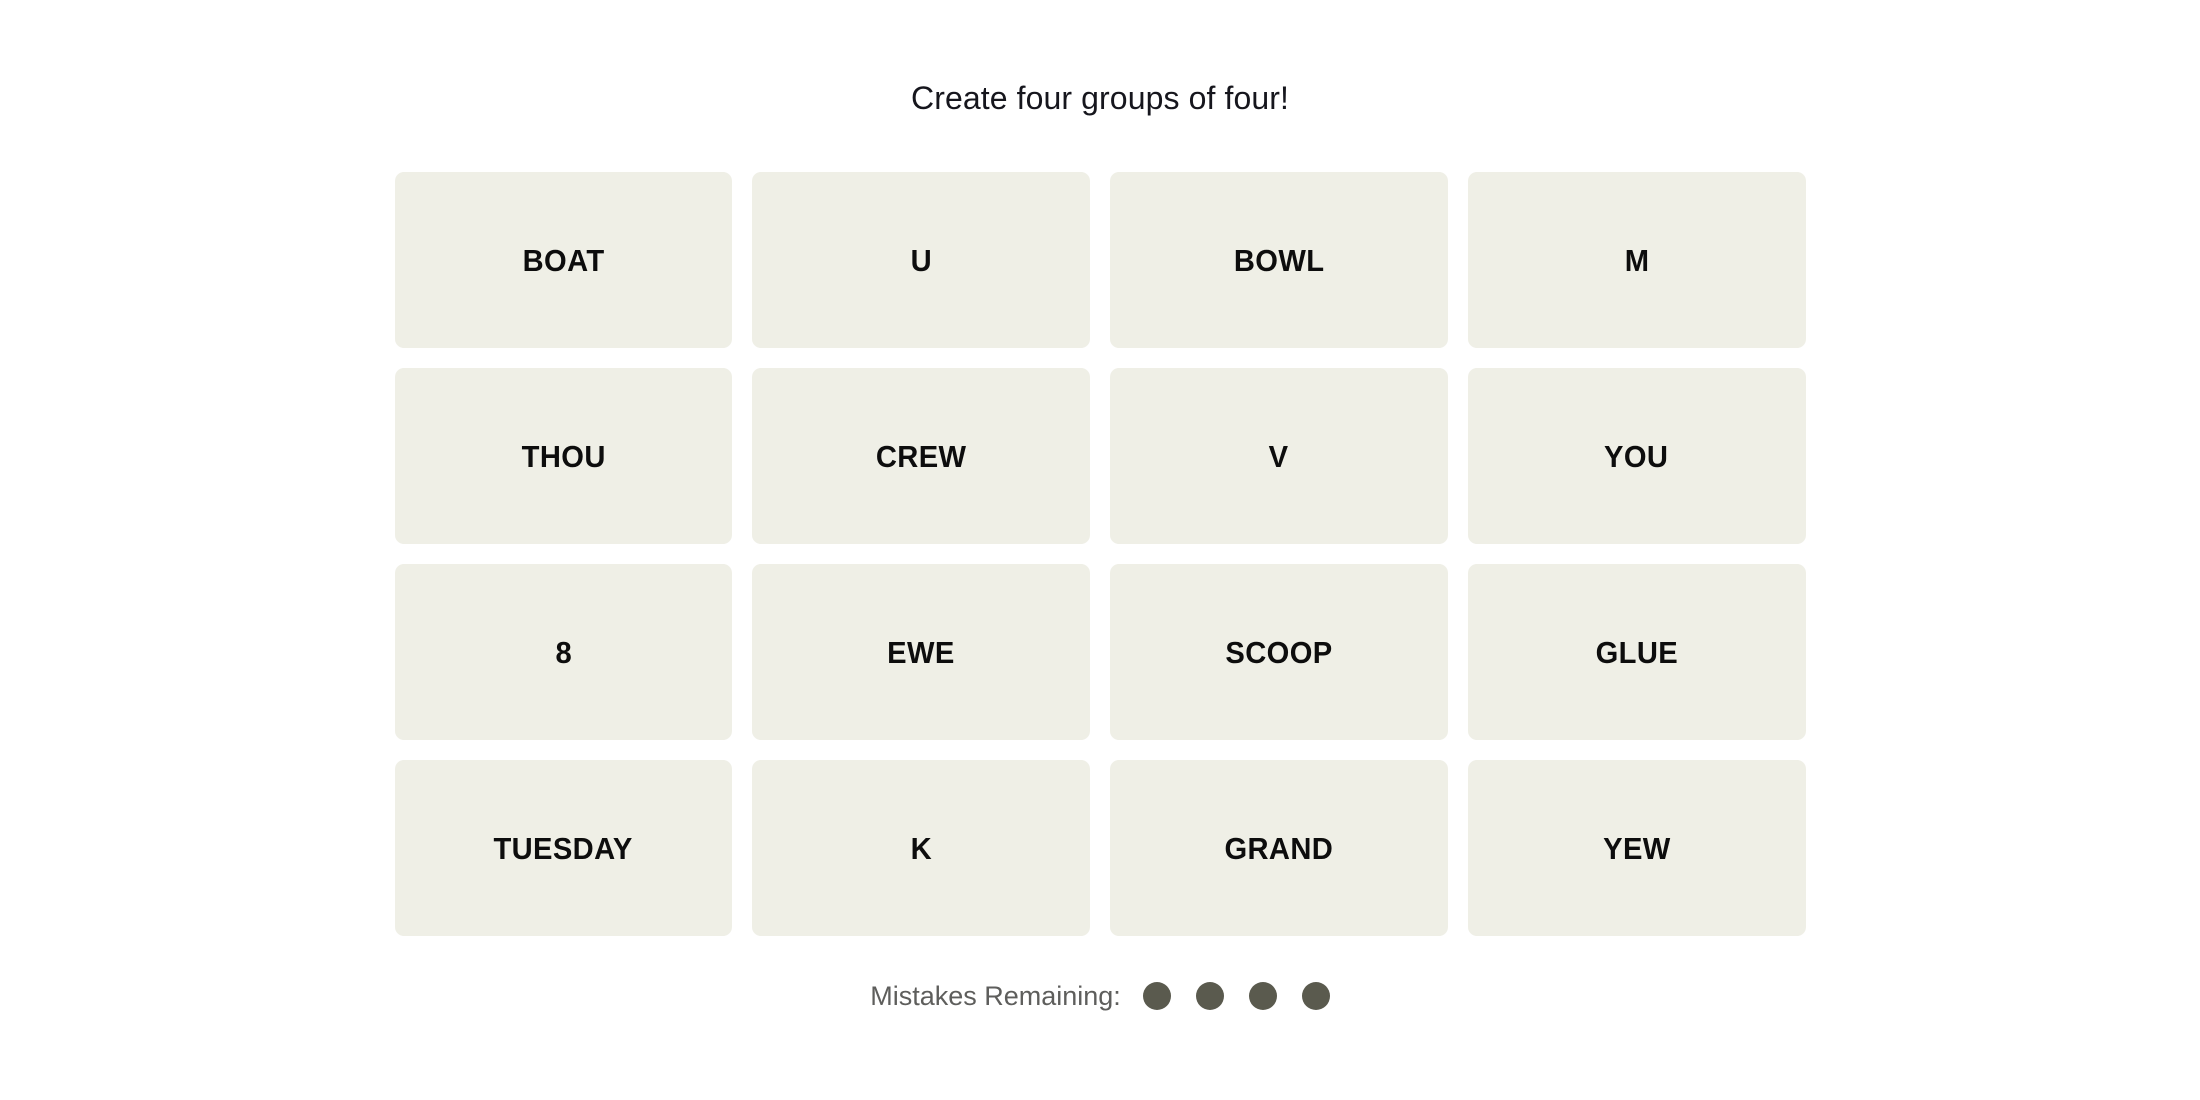 The height and width of the screenshot is (1100, 2200). I want to click on mistakes-remaining-label: Mistakes Remaining:, so click(995, 995).